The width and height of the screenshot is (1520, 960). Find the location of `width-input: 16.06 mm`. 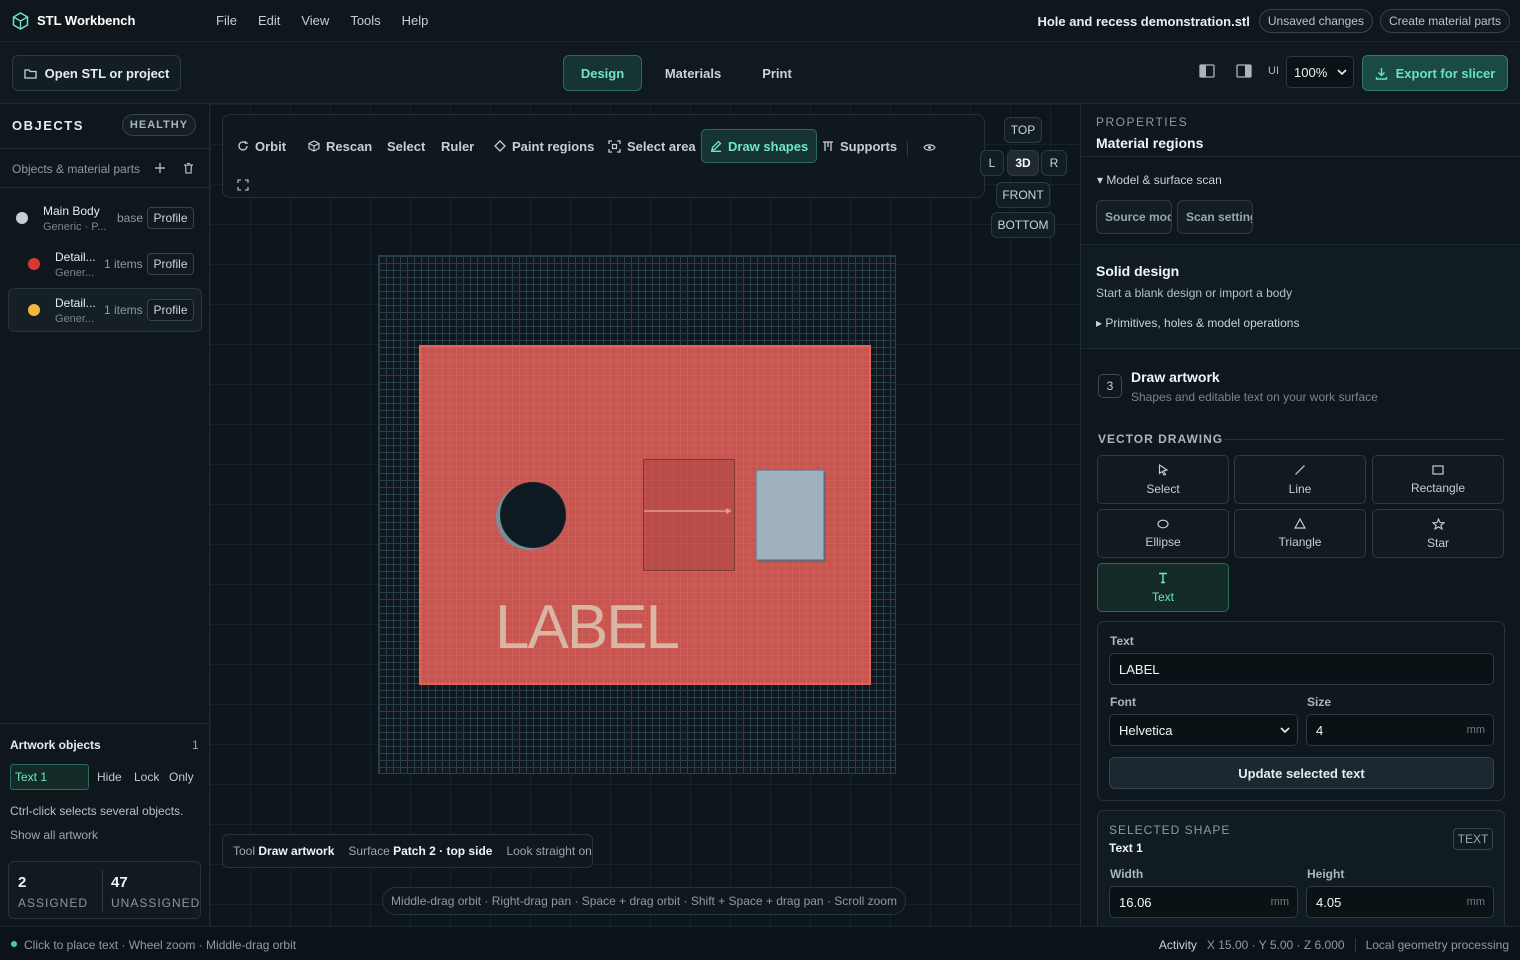

width-input: 16.06 mm is located at coordinates (1203, 902).